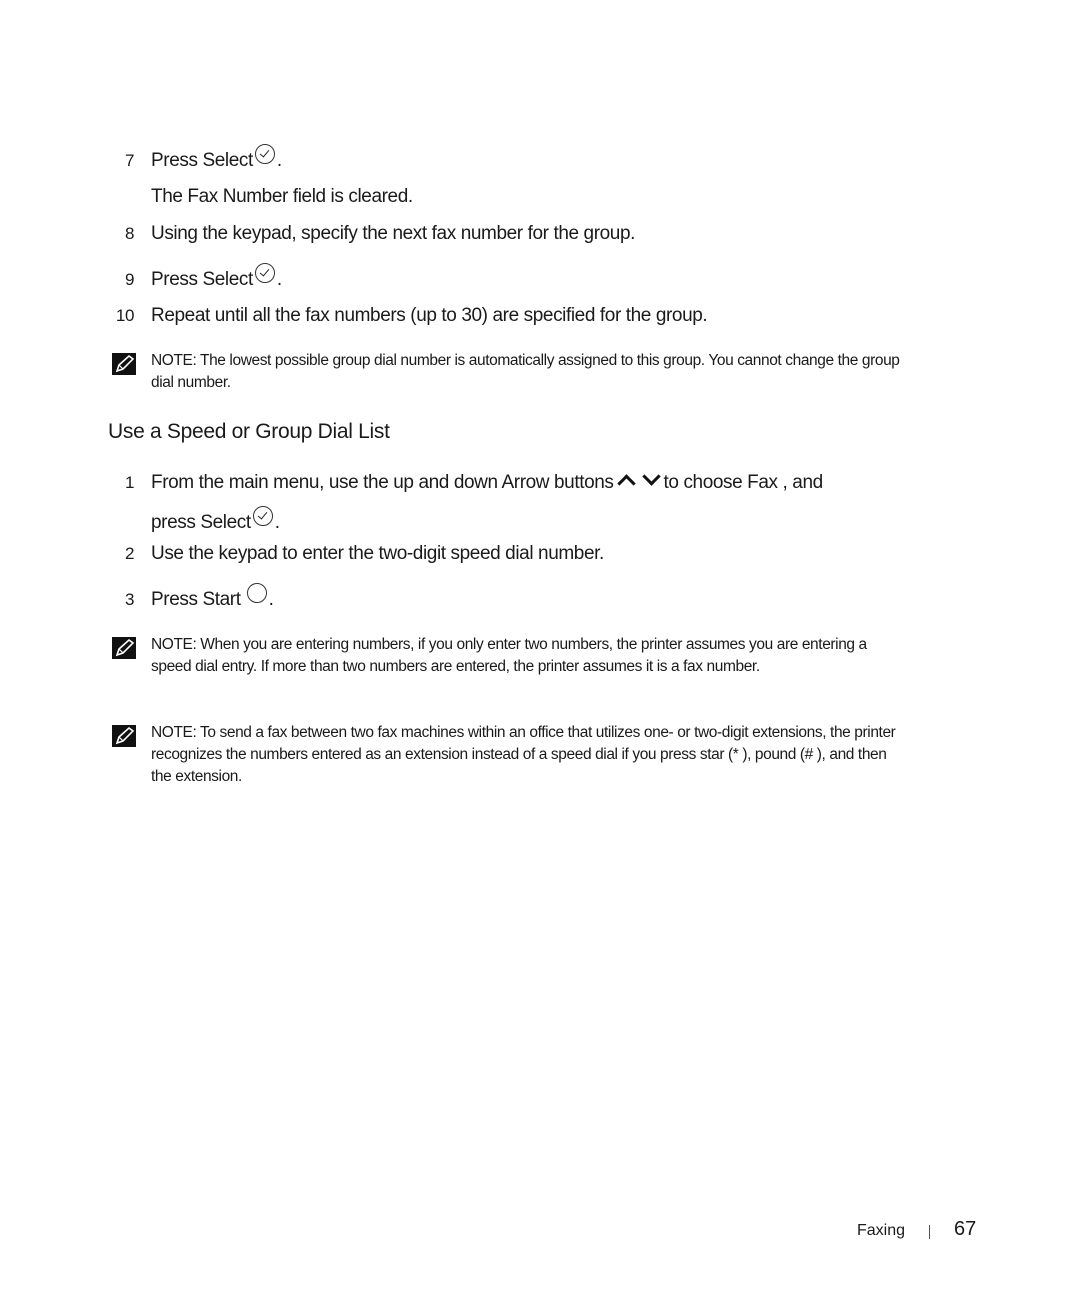 The width and height of the screenshot is (1080, 1296). Describe the element at coordinates (129, 233) in the screenshot. I see `step-number: 8` at that location.